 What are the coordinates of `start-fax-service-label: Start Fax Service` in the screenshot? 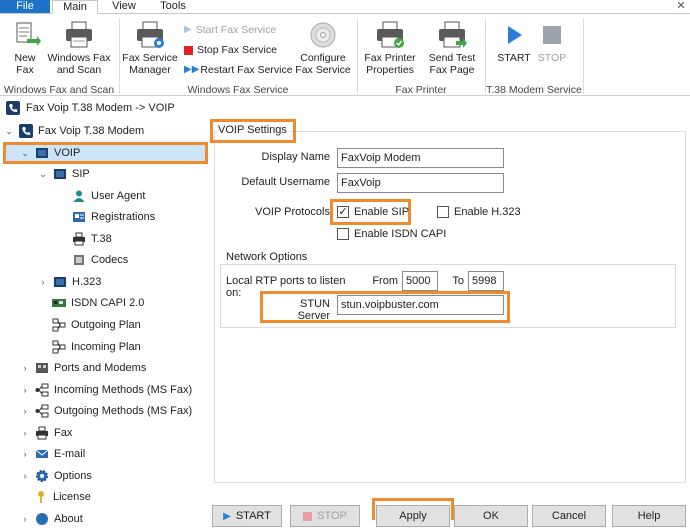 It's located at (236, 30).